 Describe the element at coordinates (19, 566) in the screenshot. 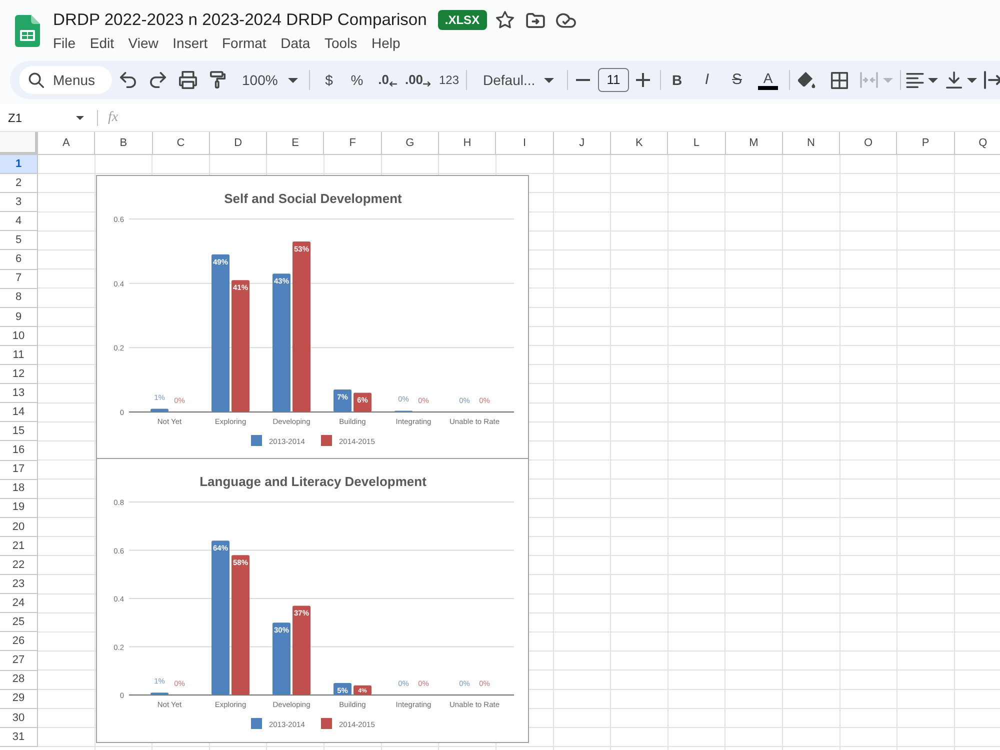

I see `row-header: 22` at that location.